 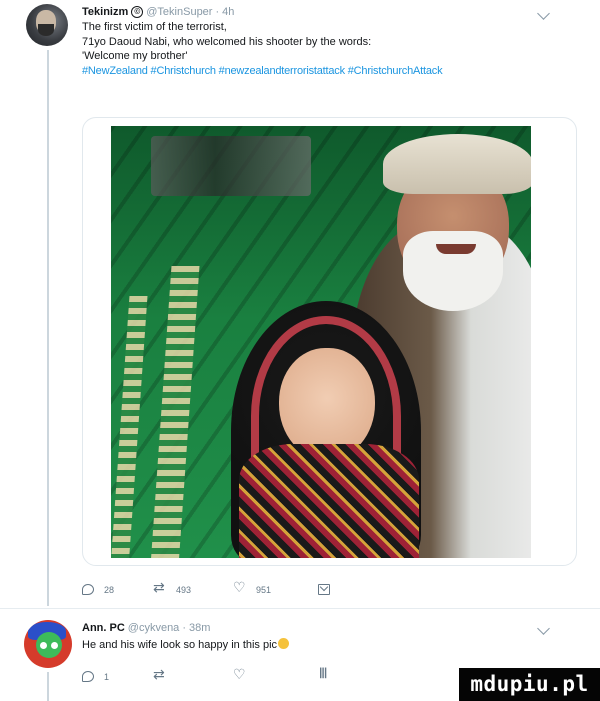 What do you see at coordinates (109, 589) in the screenshot?
I see `reply-count: 28` at bounding box center [109, 589].